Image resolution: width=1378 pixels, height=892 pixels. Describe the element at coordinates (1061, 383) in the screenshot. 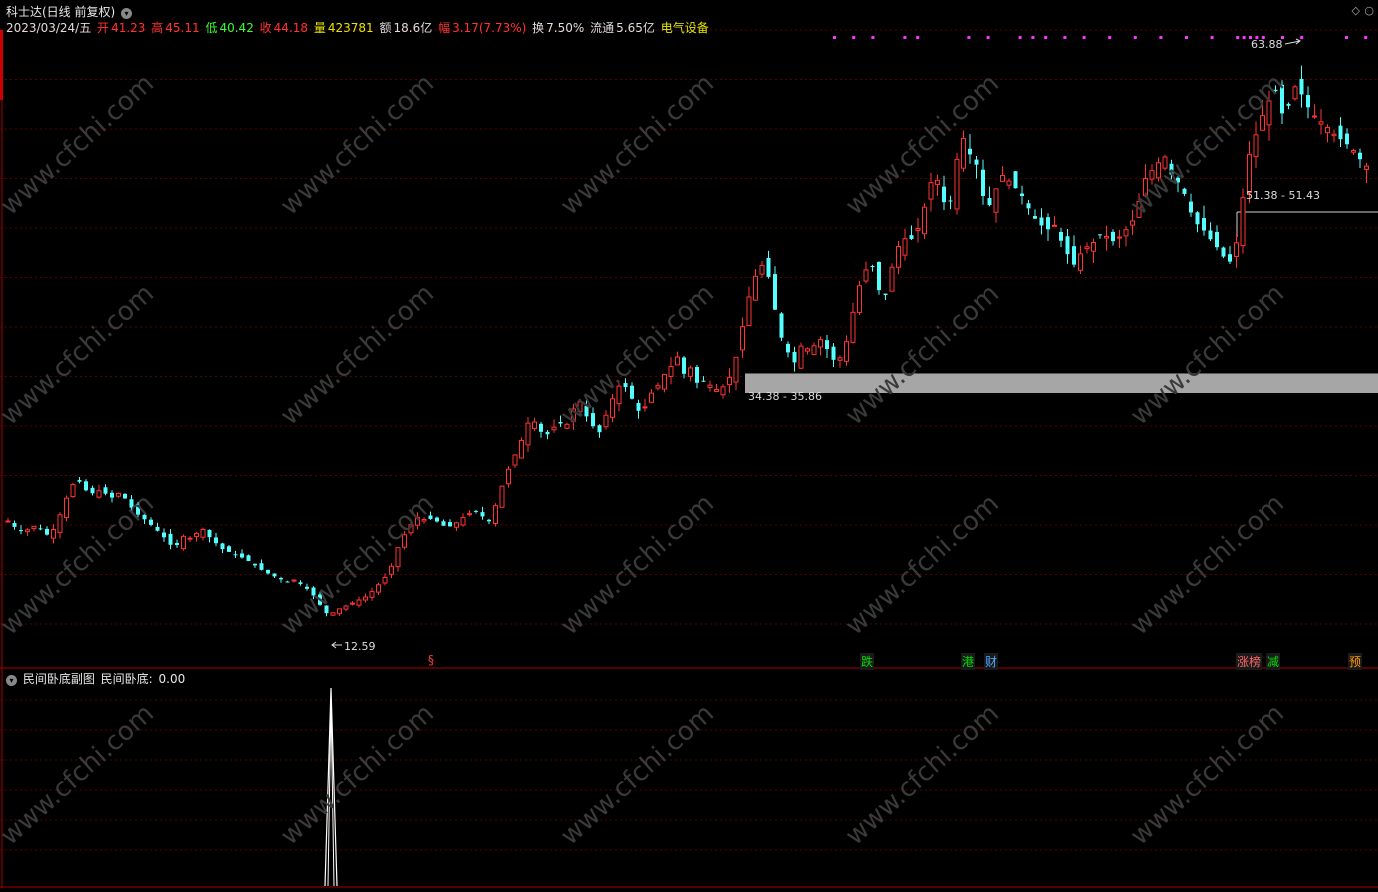

I see `support-zone-band` at that location.